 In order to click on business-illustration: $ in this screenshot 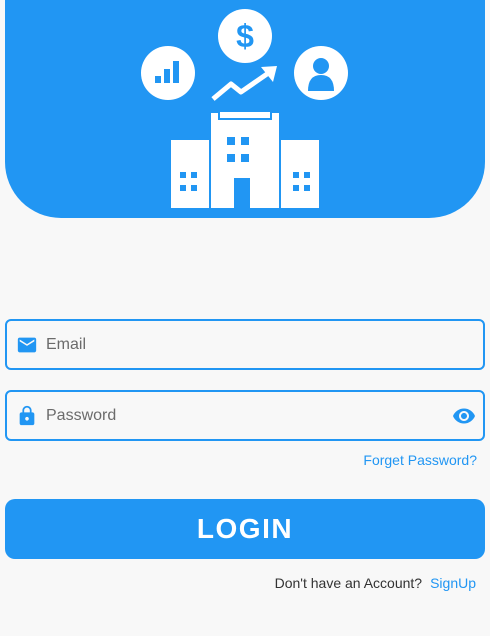, I will do `click(244, 108)`.